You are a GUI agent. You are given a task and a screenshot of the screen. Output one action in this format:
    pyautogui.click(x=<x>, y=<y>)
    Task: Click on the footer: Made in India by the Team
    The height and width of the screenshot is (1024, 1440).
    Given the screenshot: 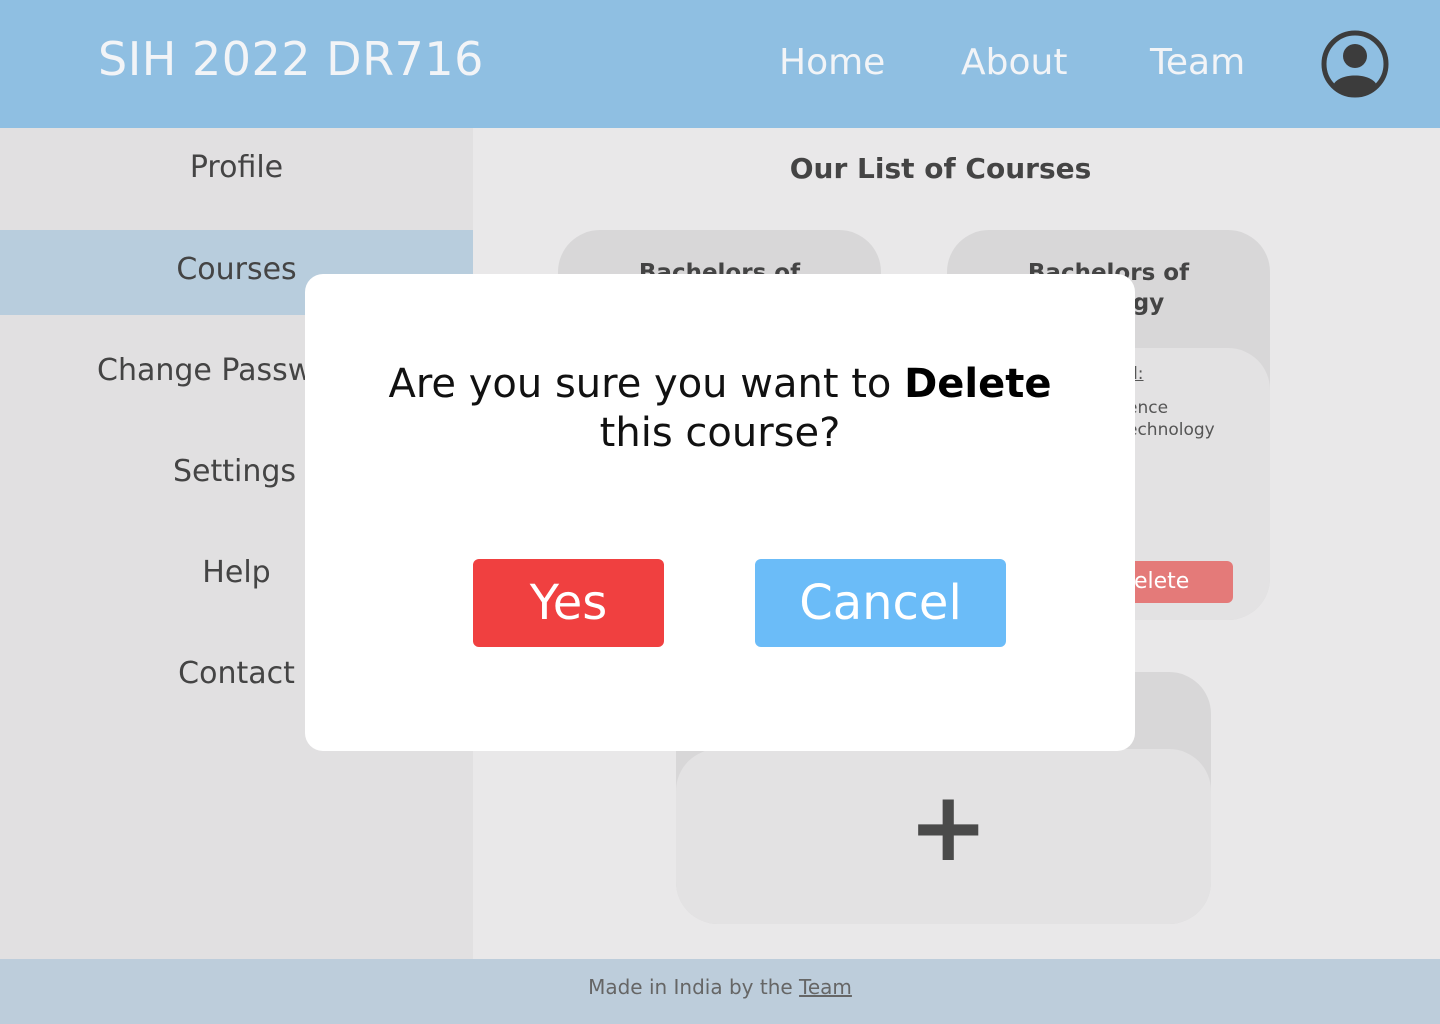 What is the action you would take?
    pyautogui.click(x=720, y=991)
    